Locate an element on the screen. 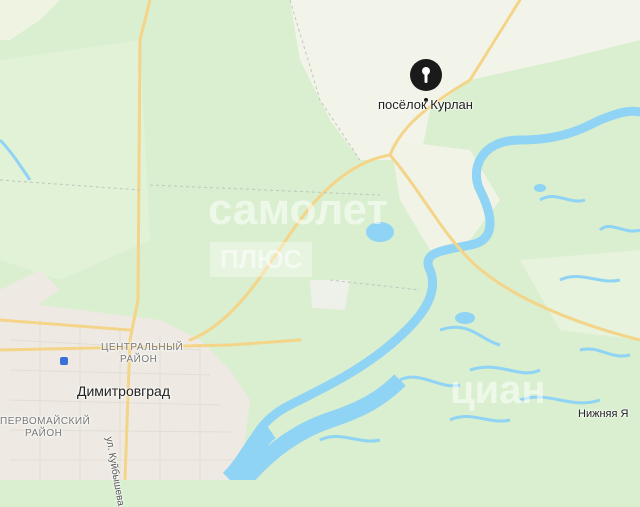  samolet-watermark: самолет is located at coordinates (298, 209).